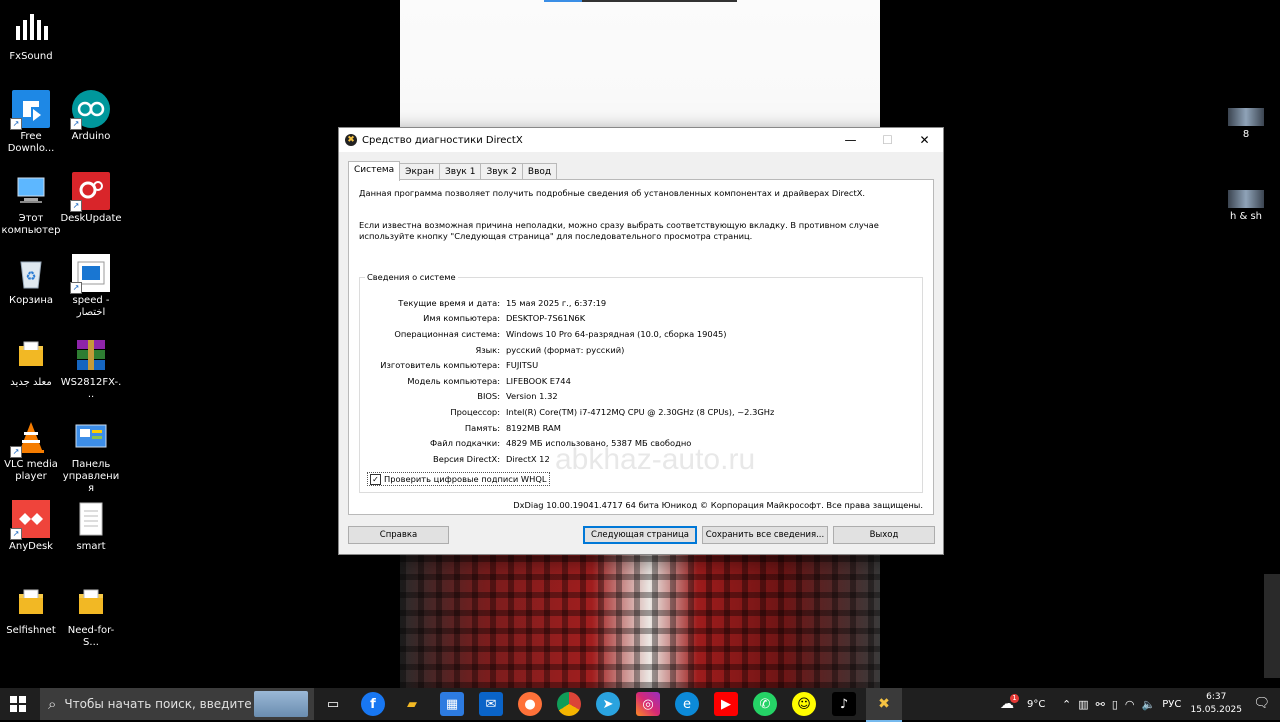  I want to click on desktop-icon-control-panel: Панель управления, so click(91, 456).